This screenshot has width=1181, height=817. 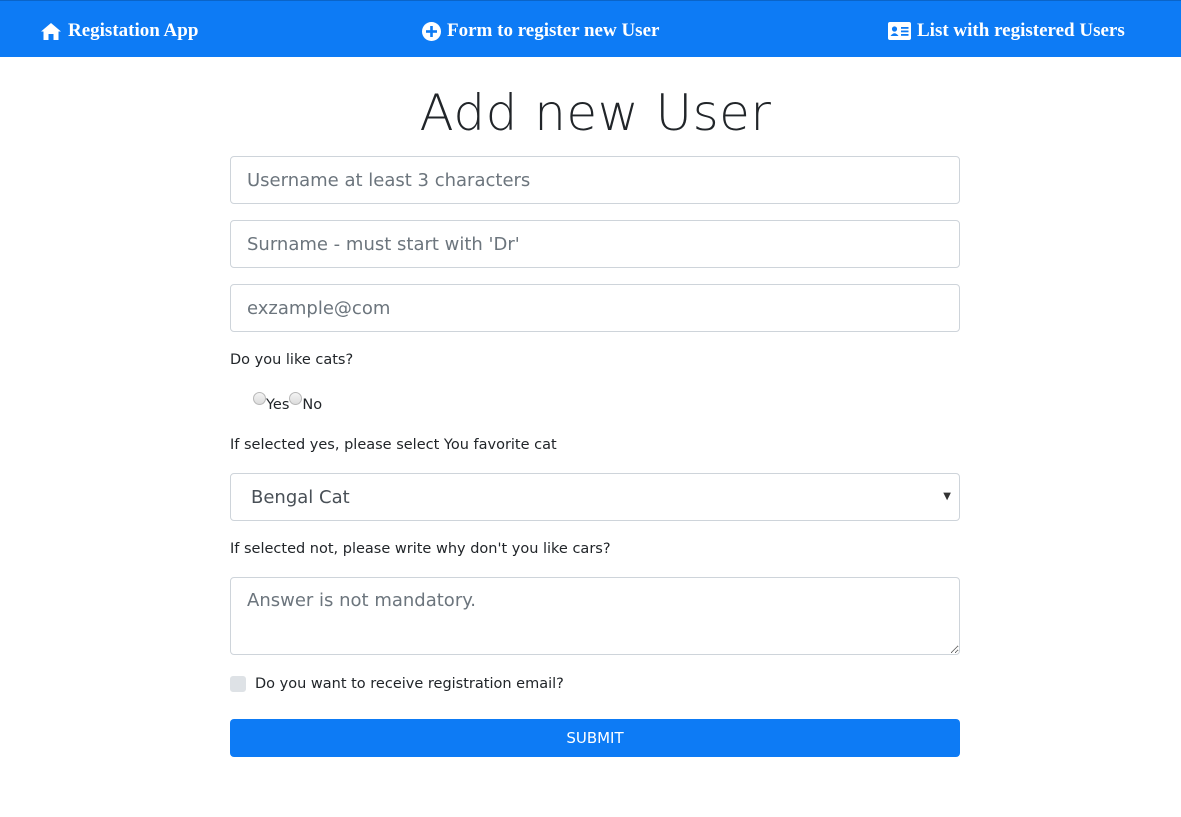 I want to click on nav-brand-label: Registation App, so click(x=133, y=30).